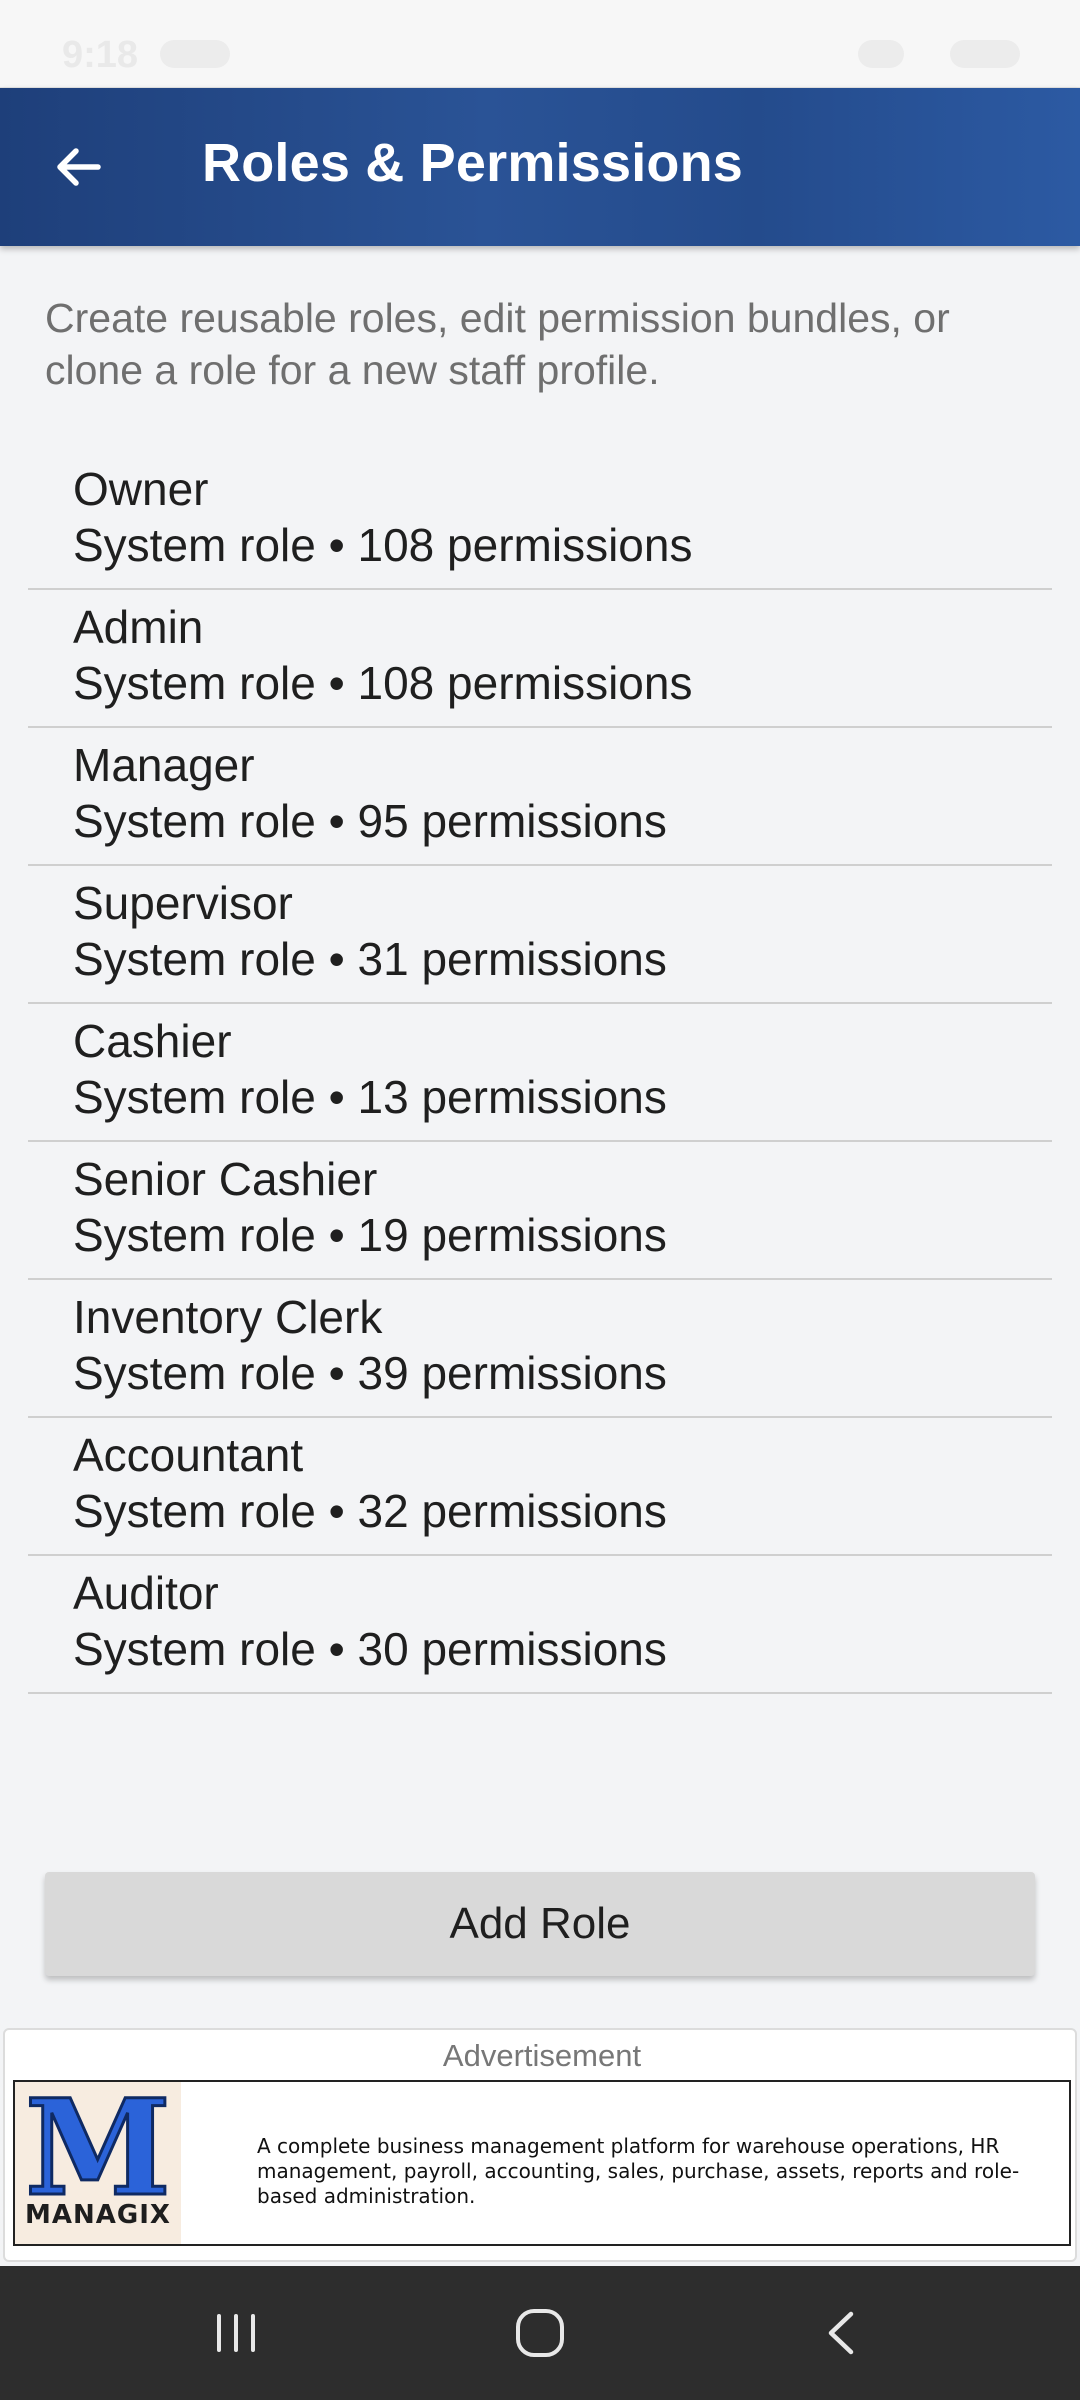 This screenshot has width=1080, height=2400. Describe the element at coordinates (195, 54) in the screenshot. I see `status-icons-left` at that location.